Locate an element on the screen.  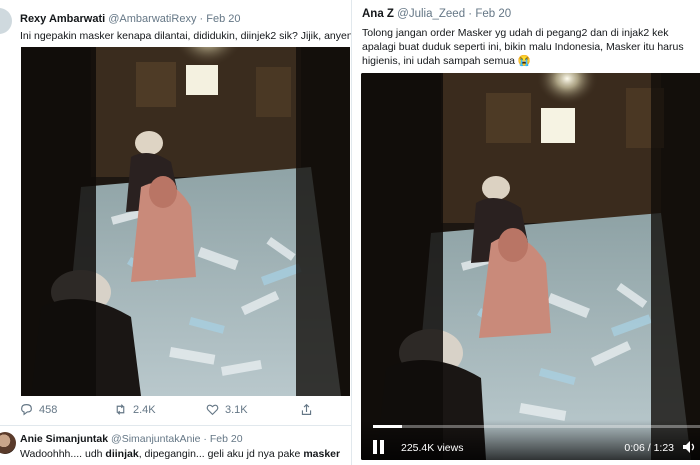
share-icon is located at coordinates (306, 409).